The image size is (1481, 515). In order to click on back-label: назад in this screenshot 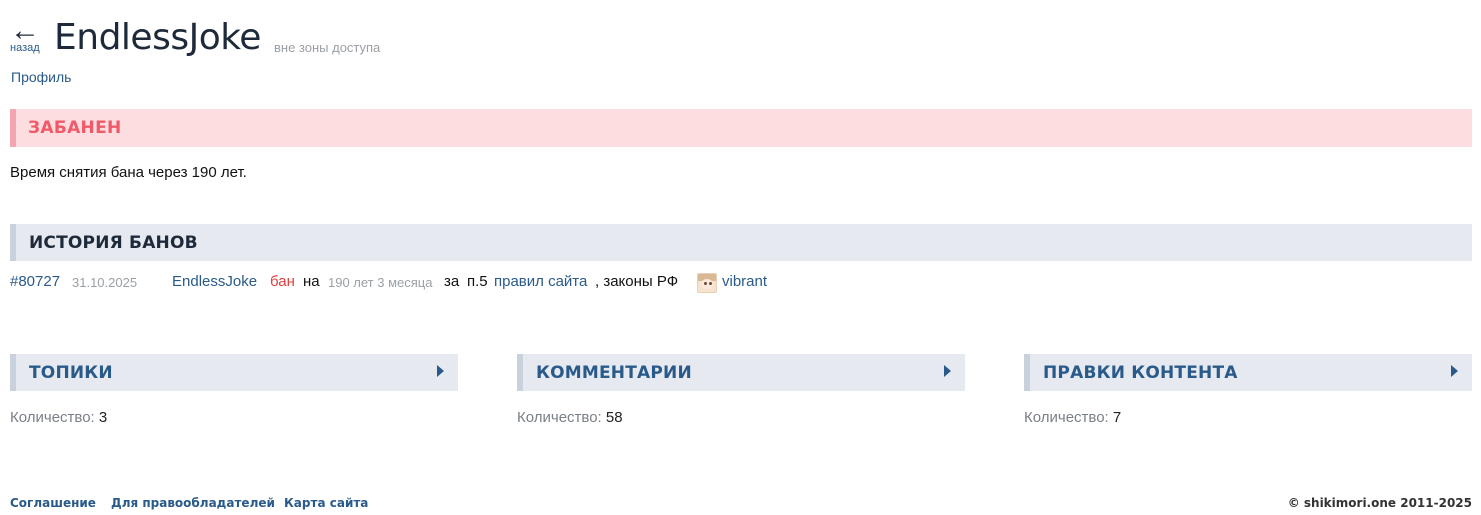, I will do `click(25, 48)`.